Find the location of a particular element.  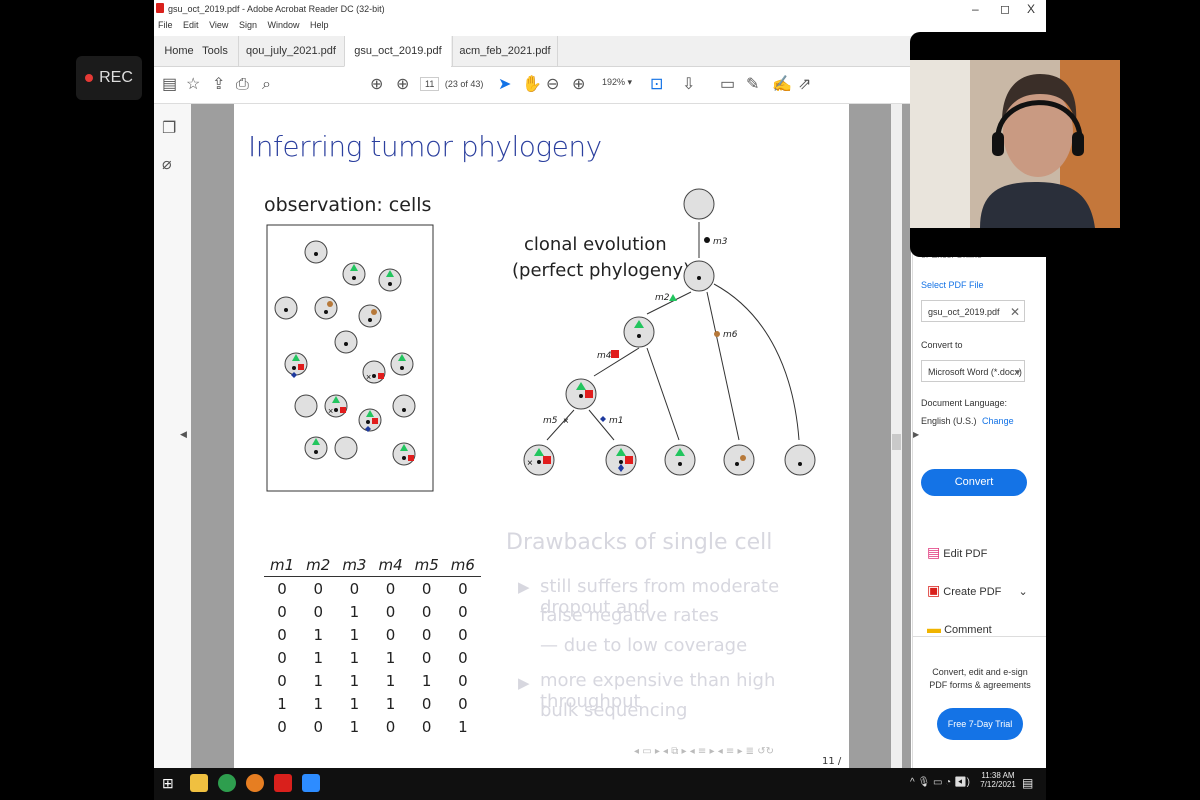

print-icon: ⎙ is located at coordinates (242, 85).